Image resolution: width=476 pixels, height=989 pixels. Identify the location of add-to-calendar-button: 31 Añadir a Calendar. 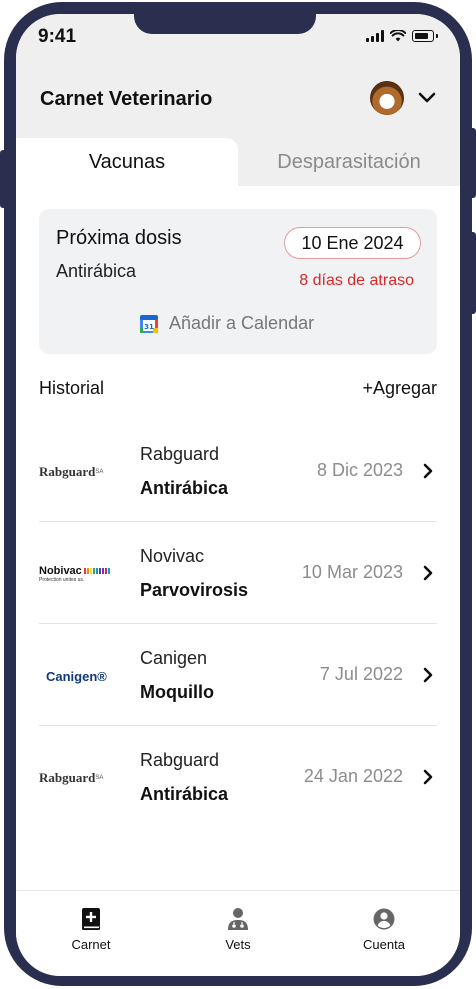
(226, 323).